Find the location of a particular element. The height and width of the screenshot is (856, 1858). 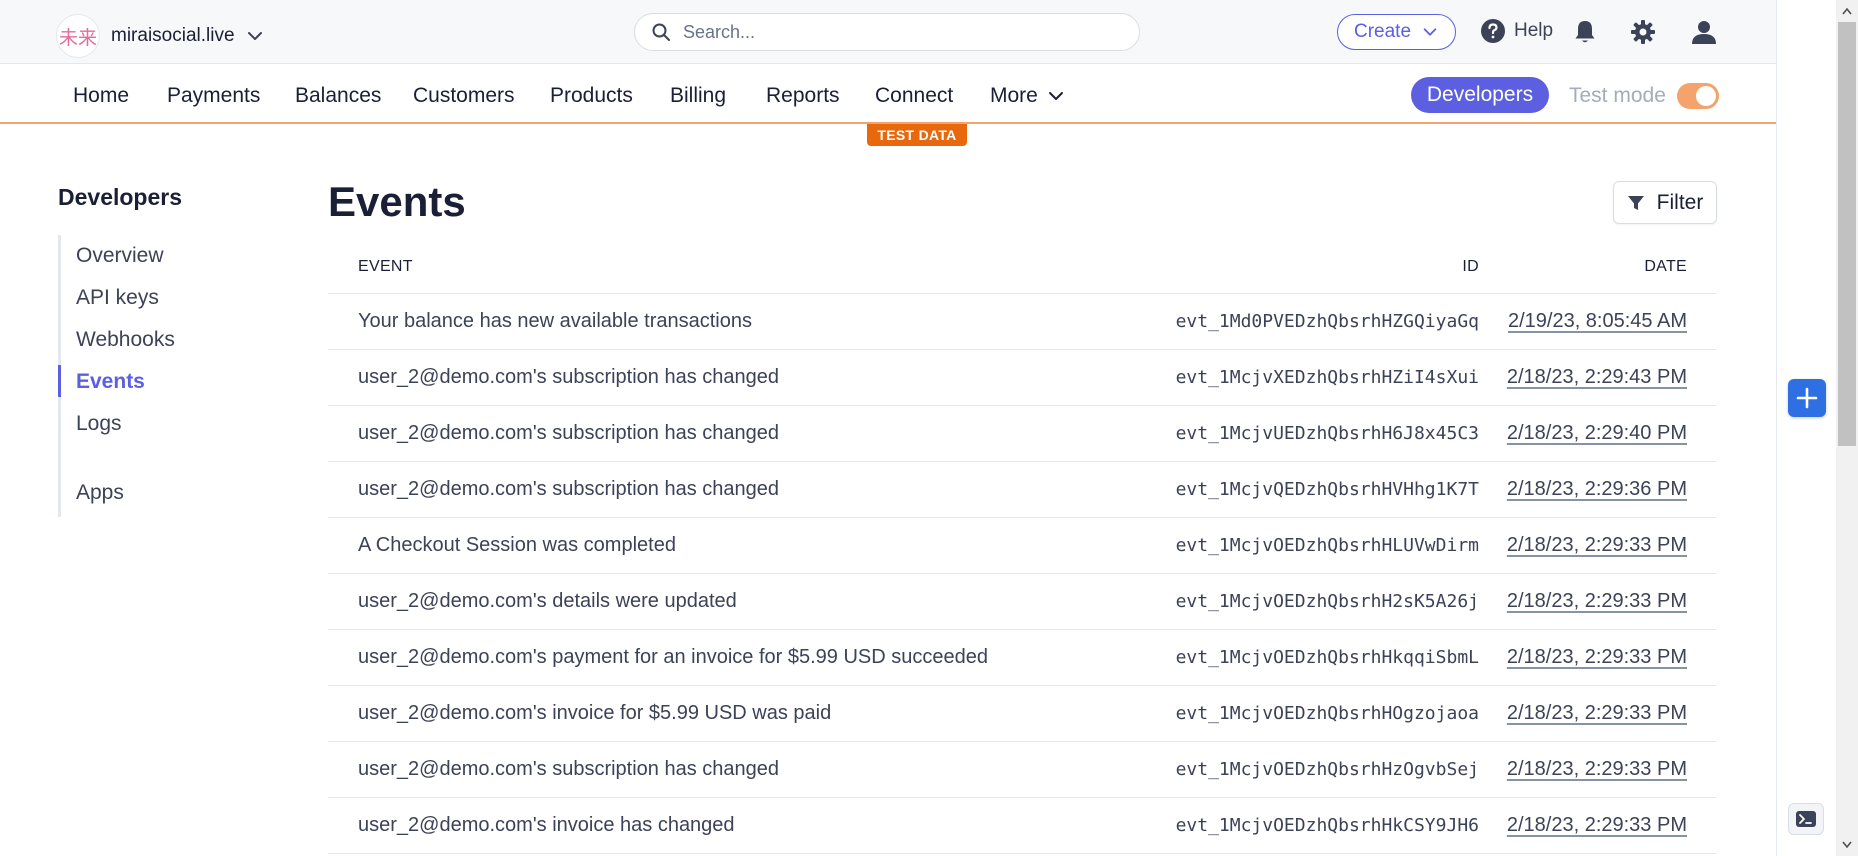

help-button: Help is located at coordinates (1516, 31).